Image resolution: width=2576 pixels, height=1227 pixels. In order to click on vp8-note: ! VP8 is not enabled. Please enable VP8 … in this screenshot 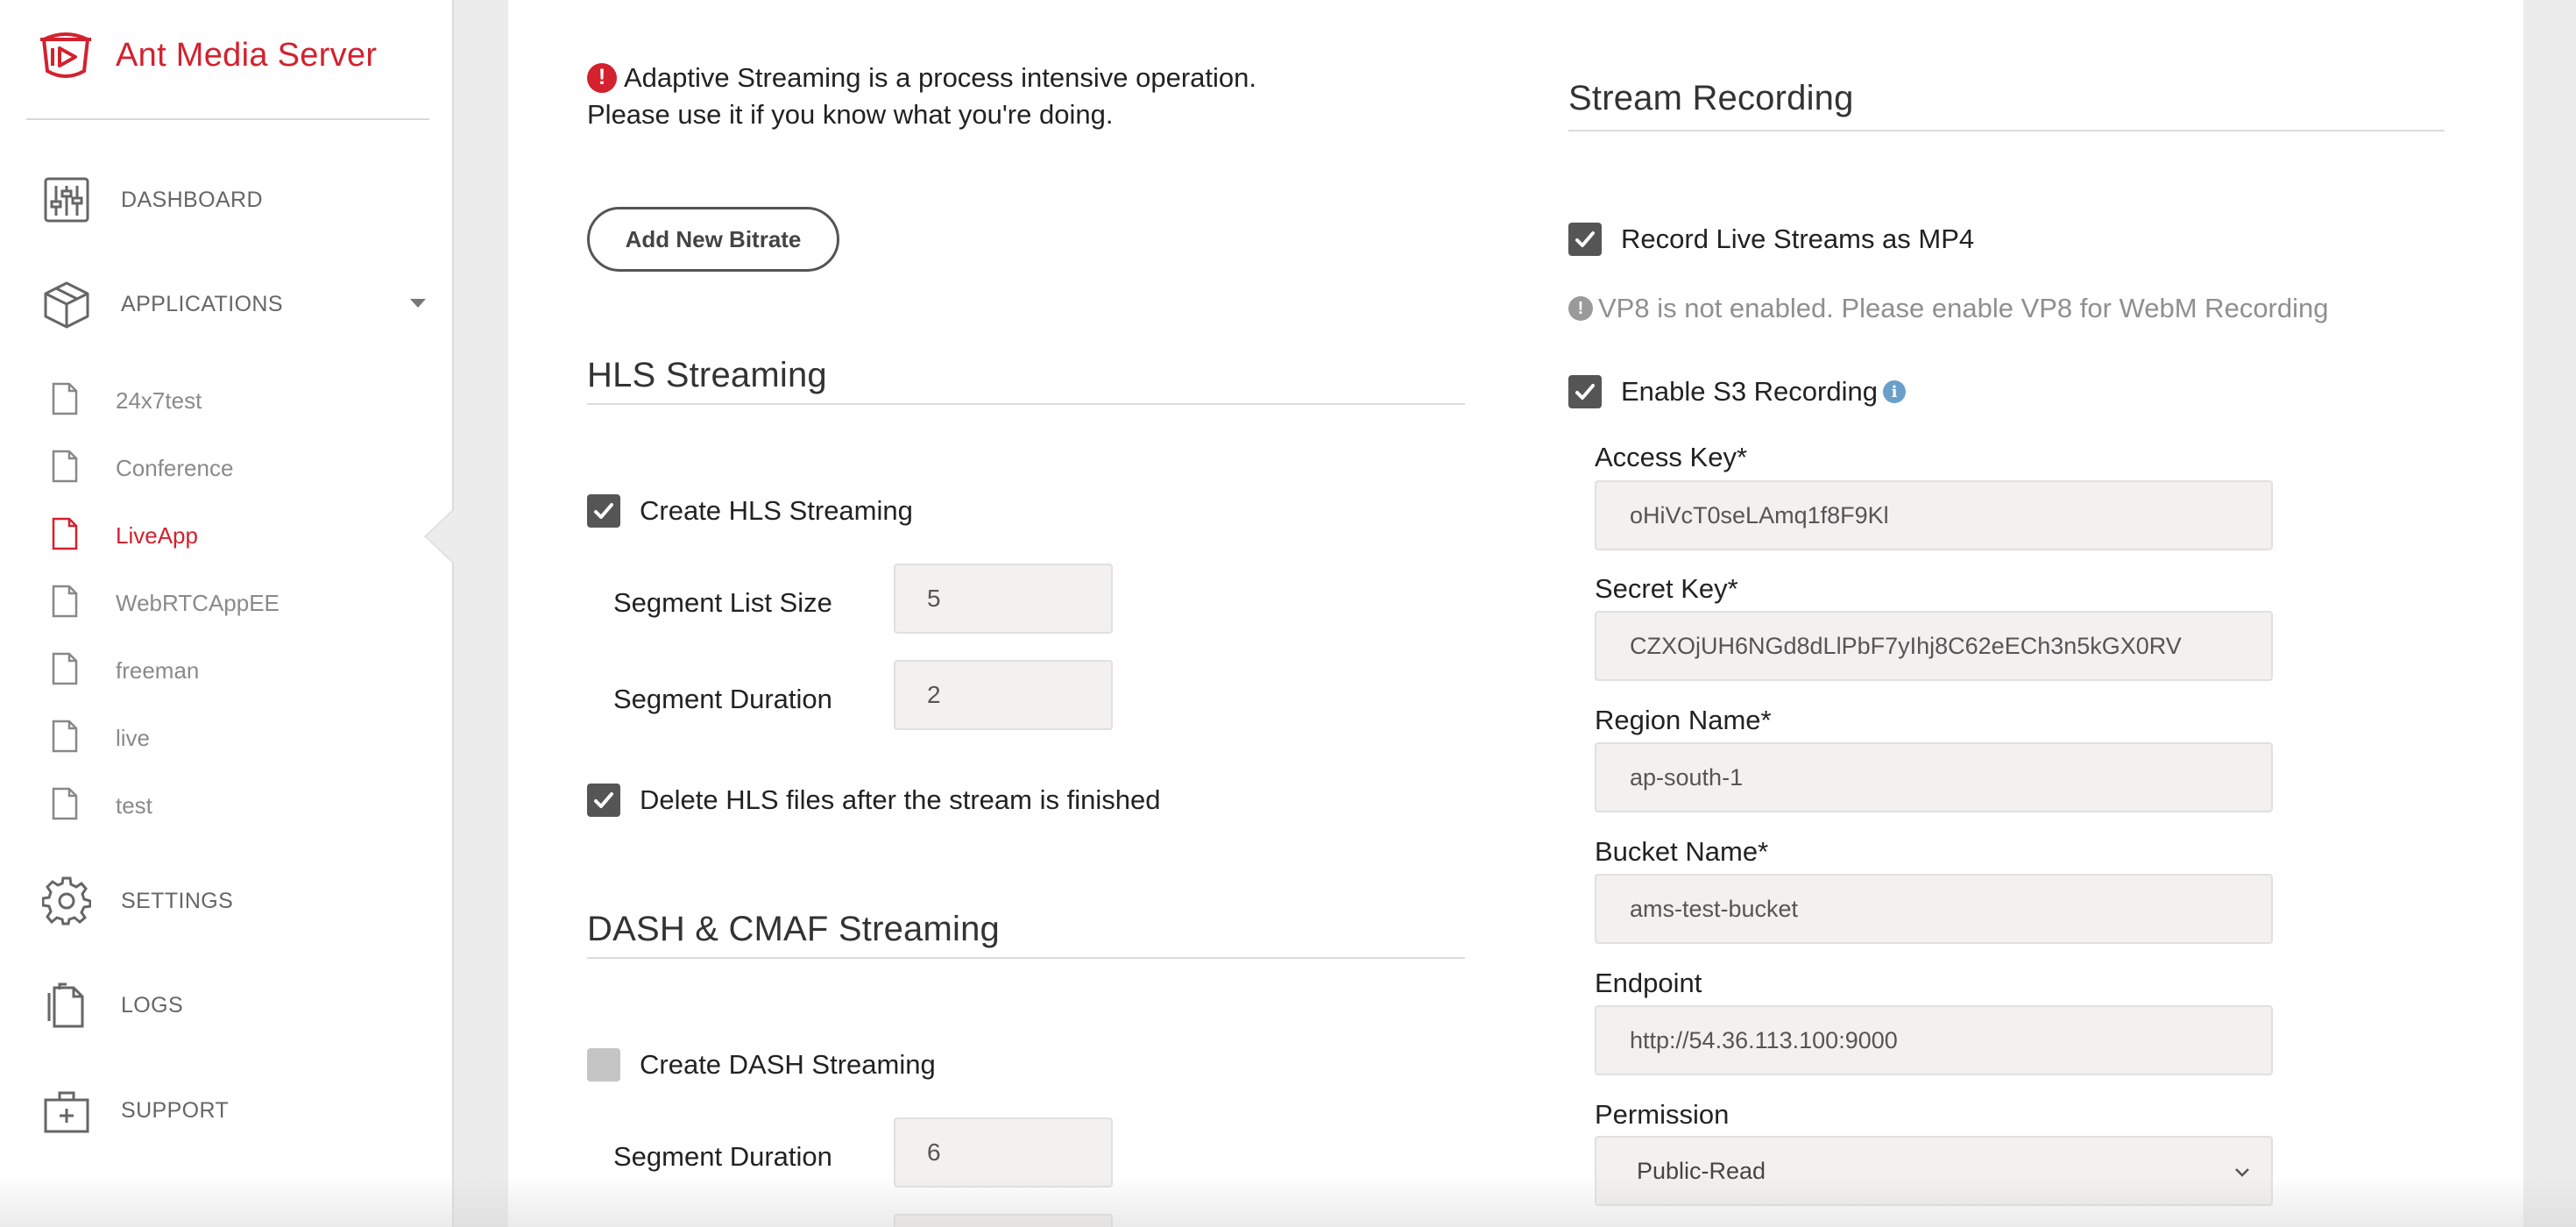, I will do `click(1948, 308)`.